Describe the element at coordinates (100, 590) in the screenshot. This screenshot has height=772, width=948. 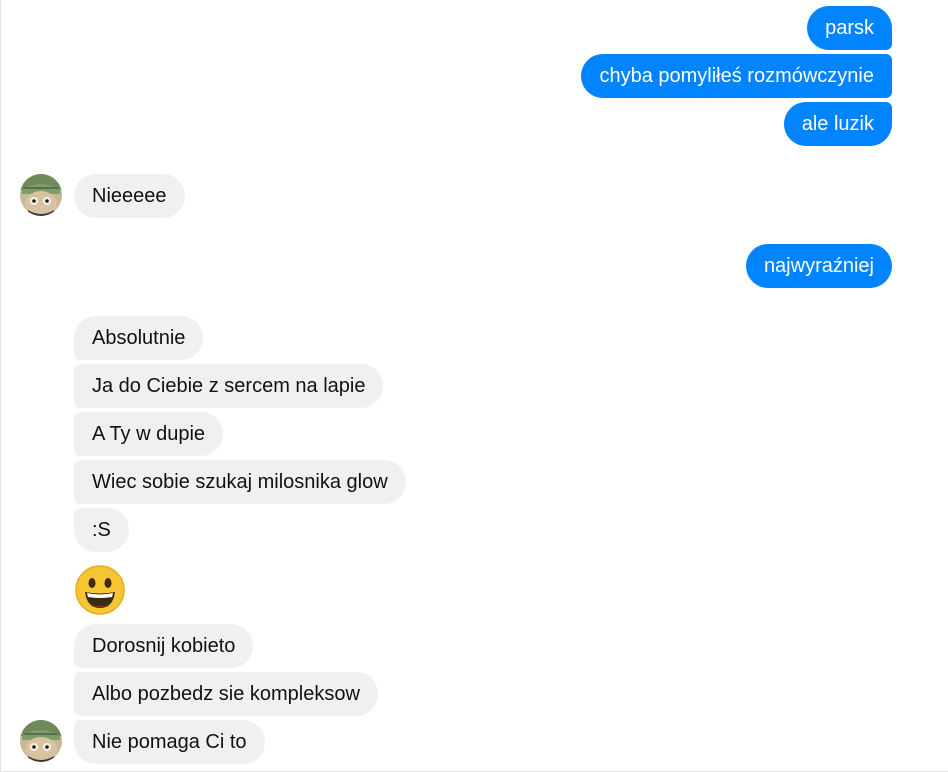
I see `grinning-face-emoji-icon` at that location.